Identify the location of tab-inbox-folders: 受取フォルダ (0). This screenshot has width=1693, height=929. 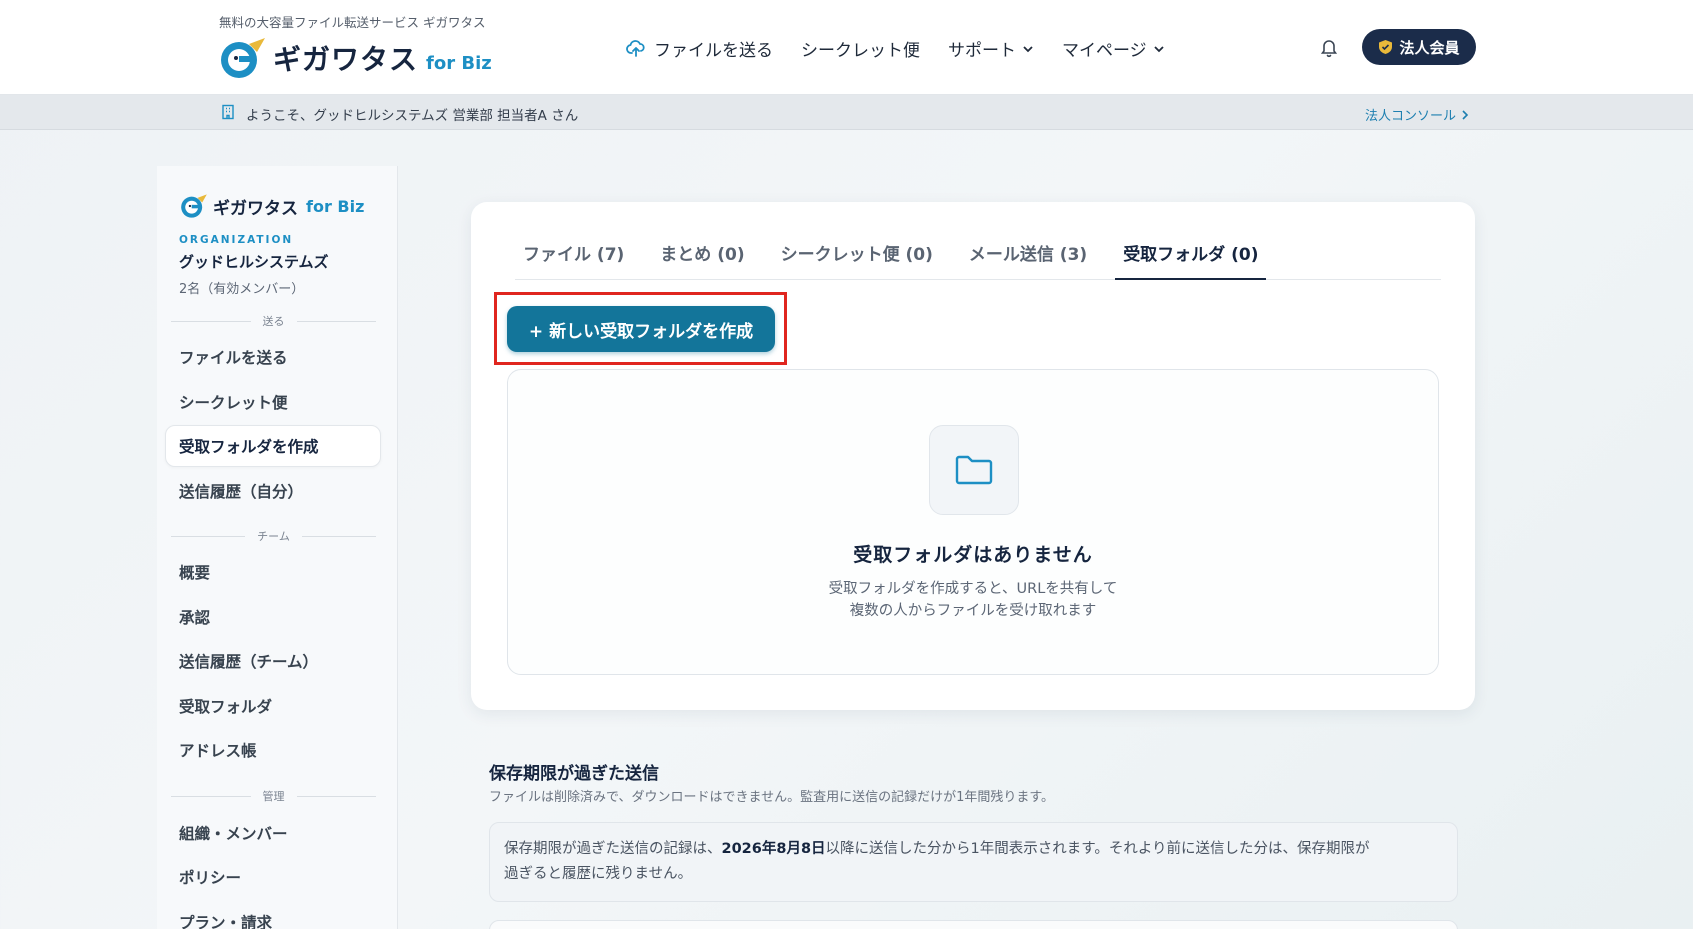
(1191, 256).